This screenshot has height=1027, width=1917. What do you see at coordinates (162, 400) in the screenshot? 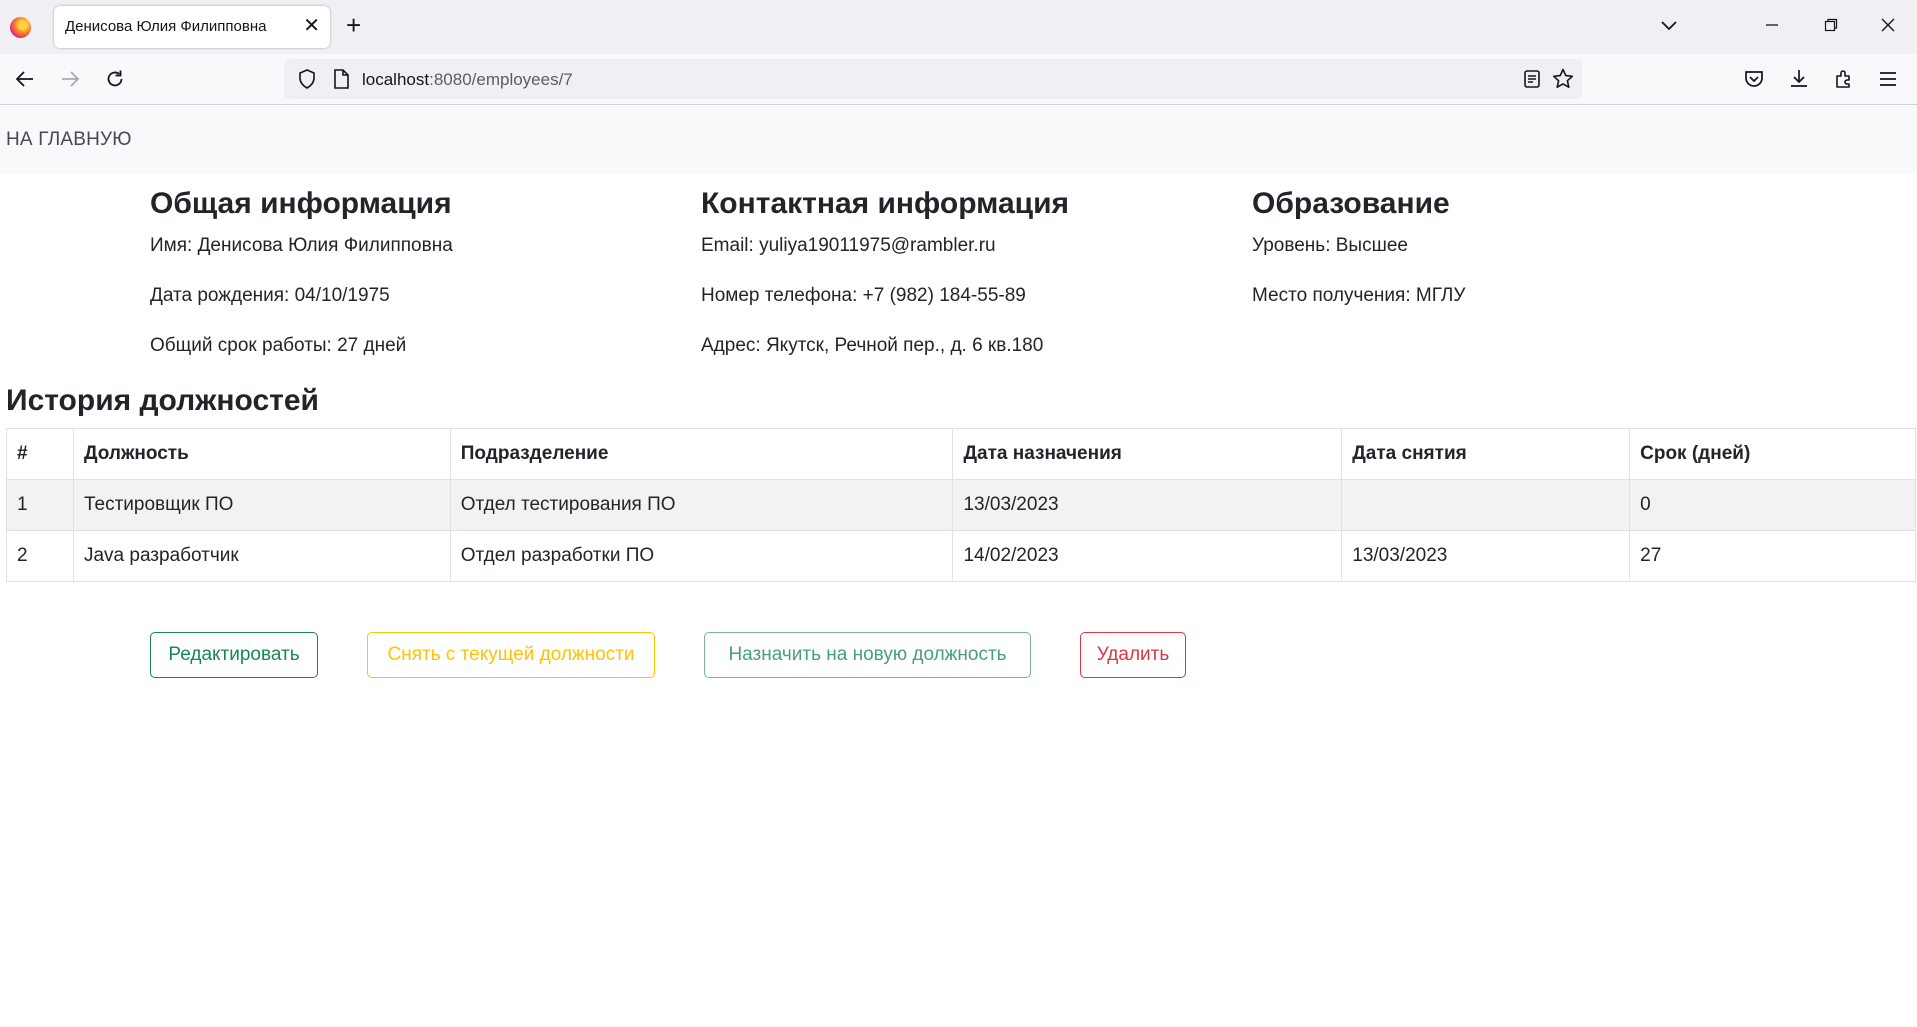
I see `position-history-title: История должностей` at bounding box center [162, 400].